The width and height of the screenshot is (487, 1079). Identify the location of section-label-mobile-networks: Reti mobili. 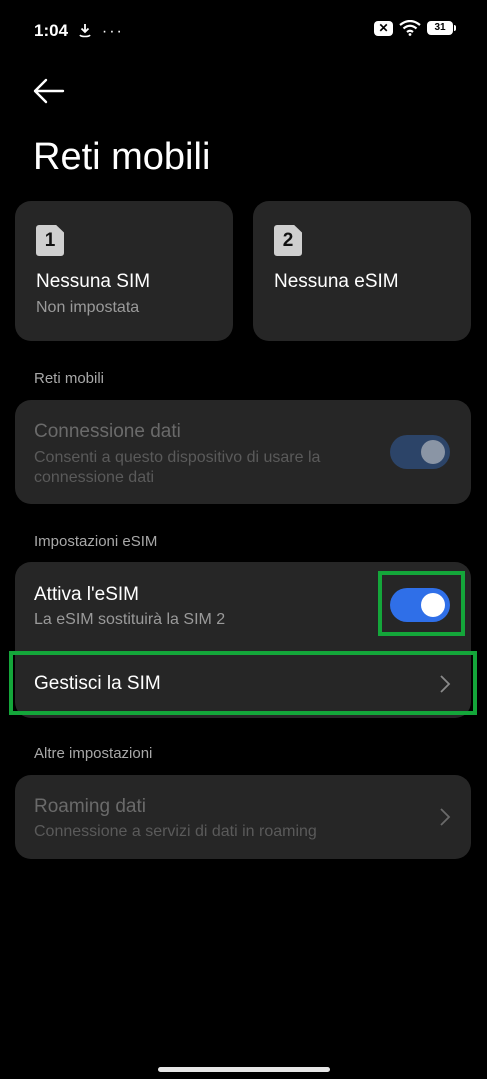
(69, 378).